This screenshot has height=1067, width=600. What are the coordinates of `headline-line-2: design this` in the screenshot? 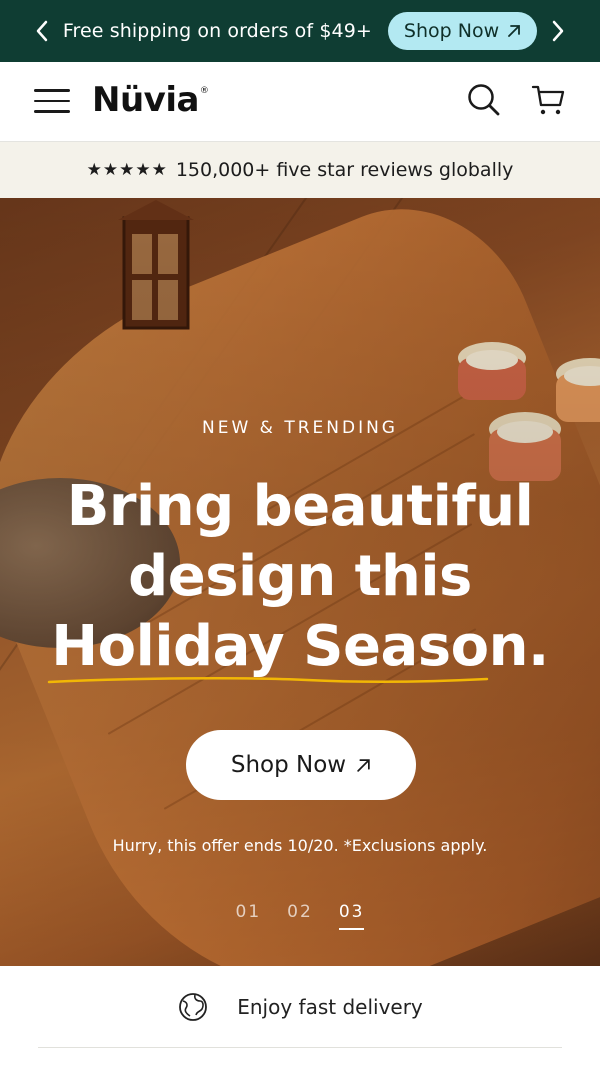 It's located at (300, 576).